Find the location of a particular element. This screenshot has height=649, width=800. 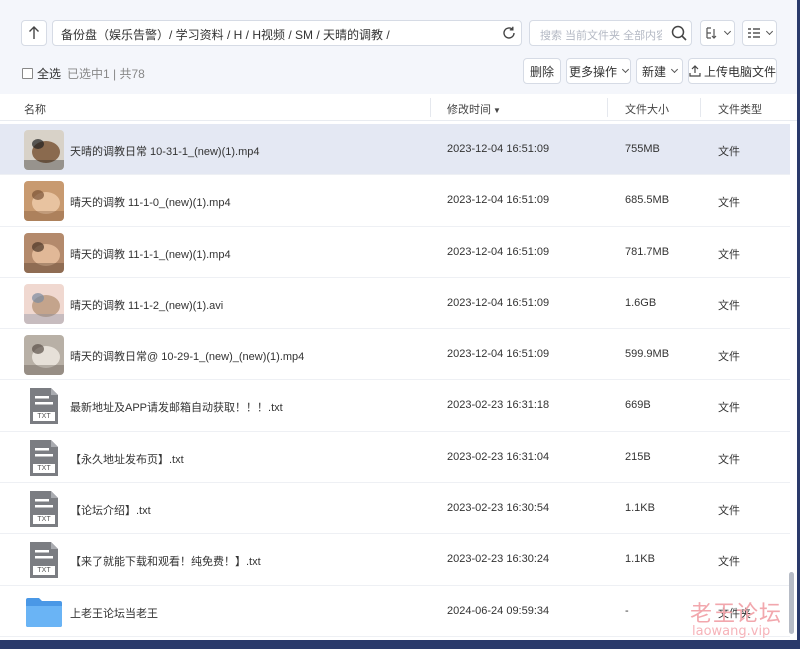

more-actions-button: 更多操作 is located at coordinates (598, 71).